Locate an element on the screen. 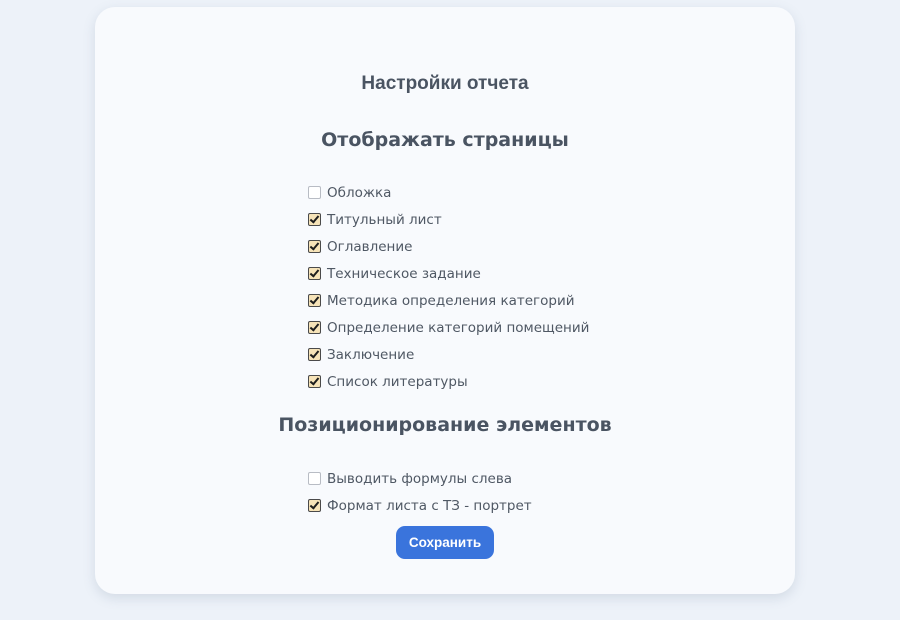 The image size is (900, 620). option-contents: Оглавление is located at coordinates (448, 246).